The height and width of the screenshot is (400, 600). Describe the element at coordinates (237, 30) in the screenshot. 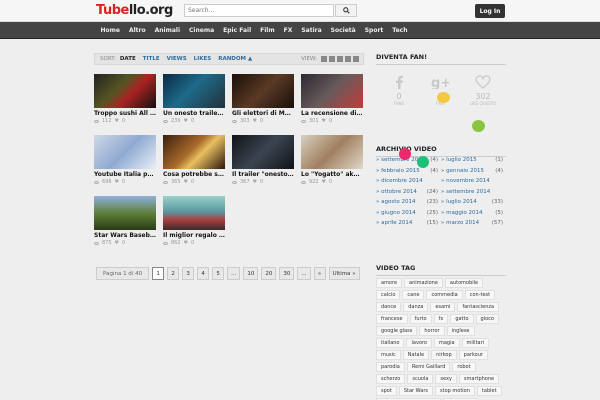

I see `nav-item-4: Epic Fail` at that location.